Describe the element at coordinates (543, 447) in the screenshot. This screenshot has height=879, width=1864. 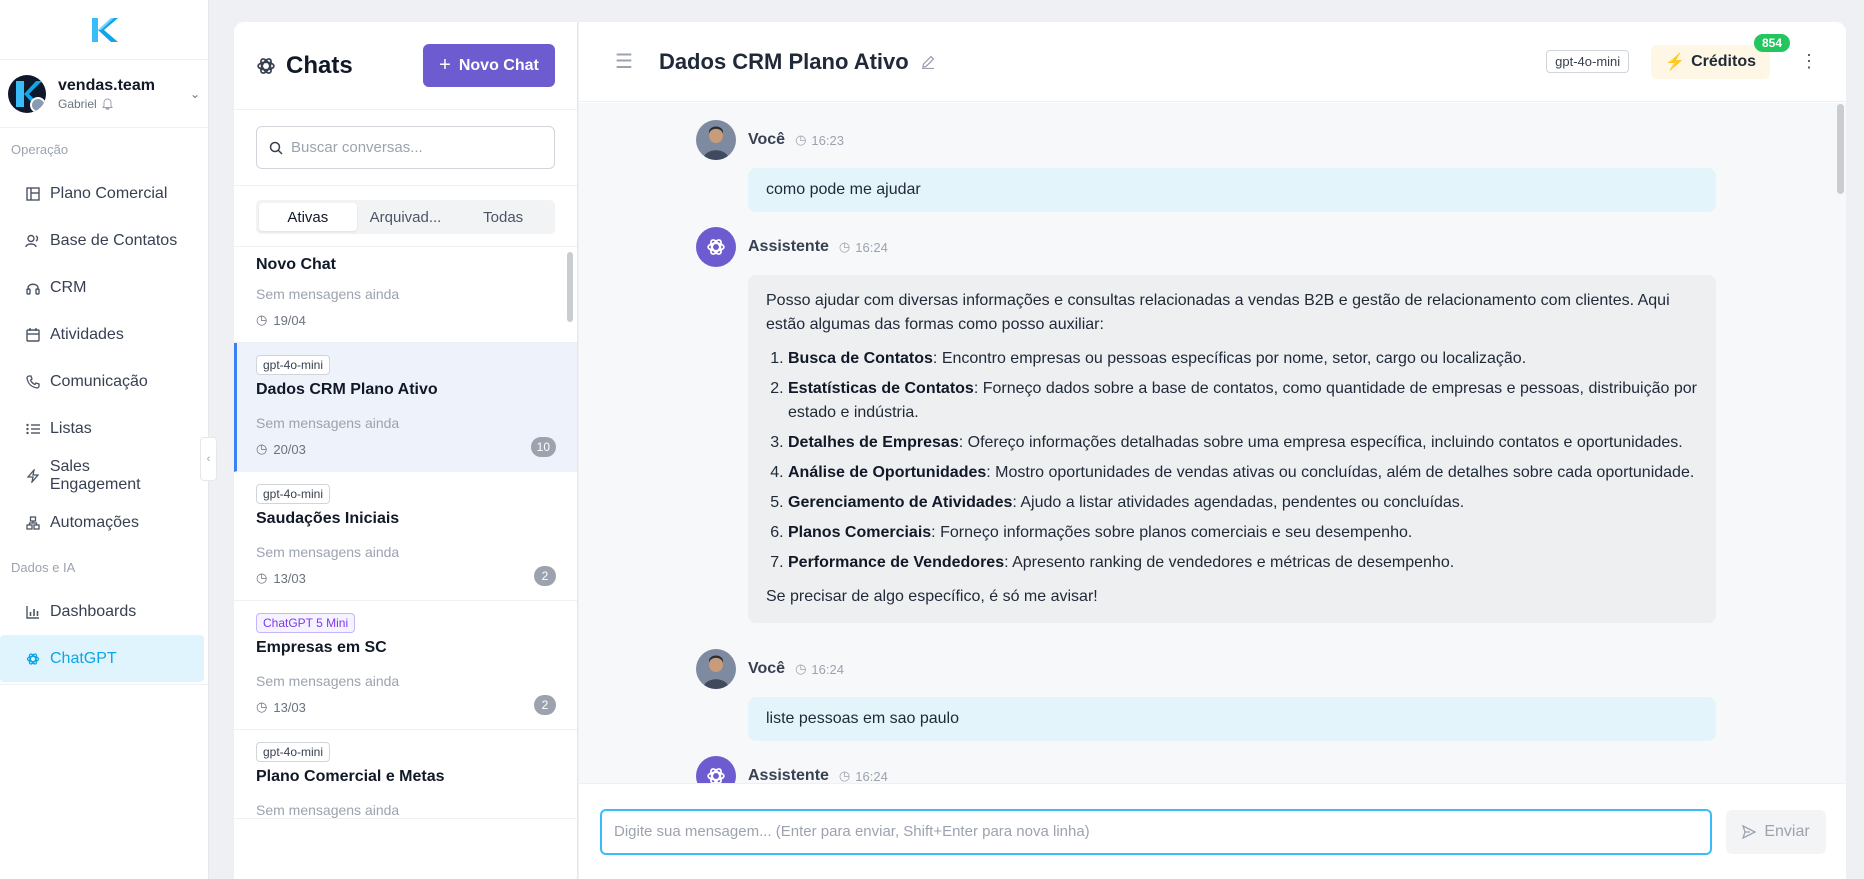
I see `message-count-badge: 10` at that location.